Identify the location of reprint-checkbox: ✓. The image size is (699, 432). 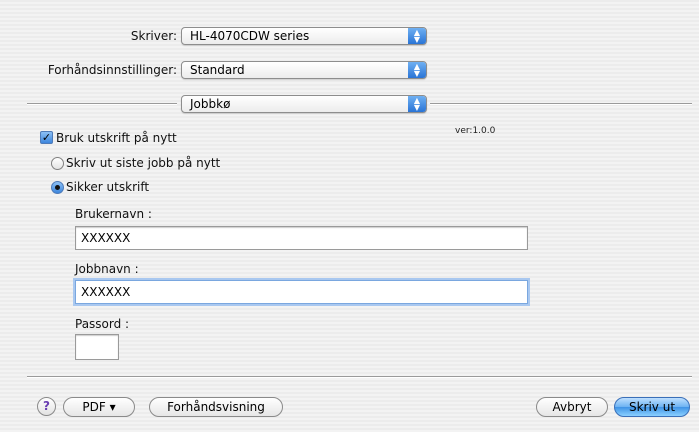
(46, 137).